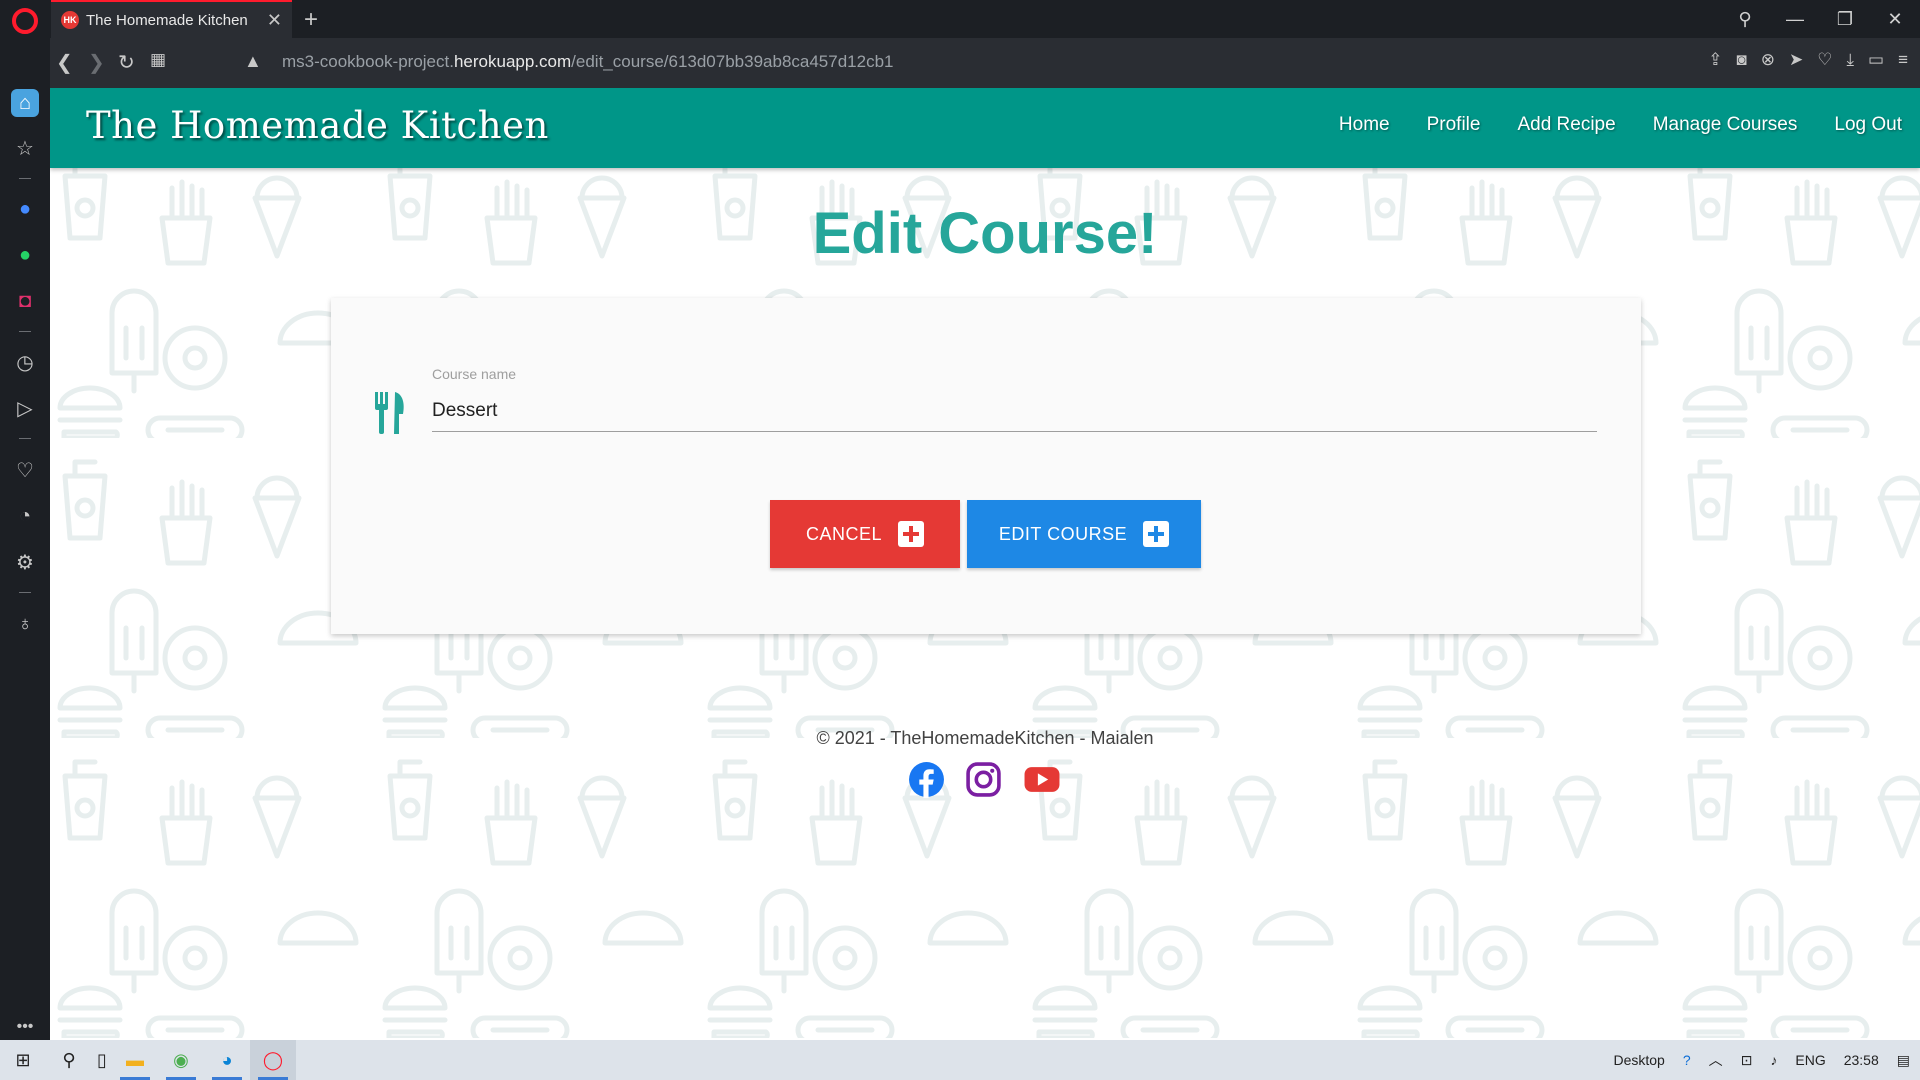  Describe the element at coordinates (25, 148) in the screenshot. I see `speed-dial-icon: ☆` at that location.